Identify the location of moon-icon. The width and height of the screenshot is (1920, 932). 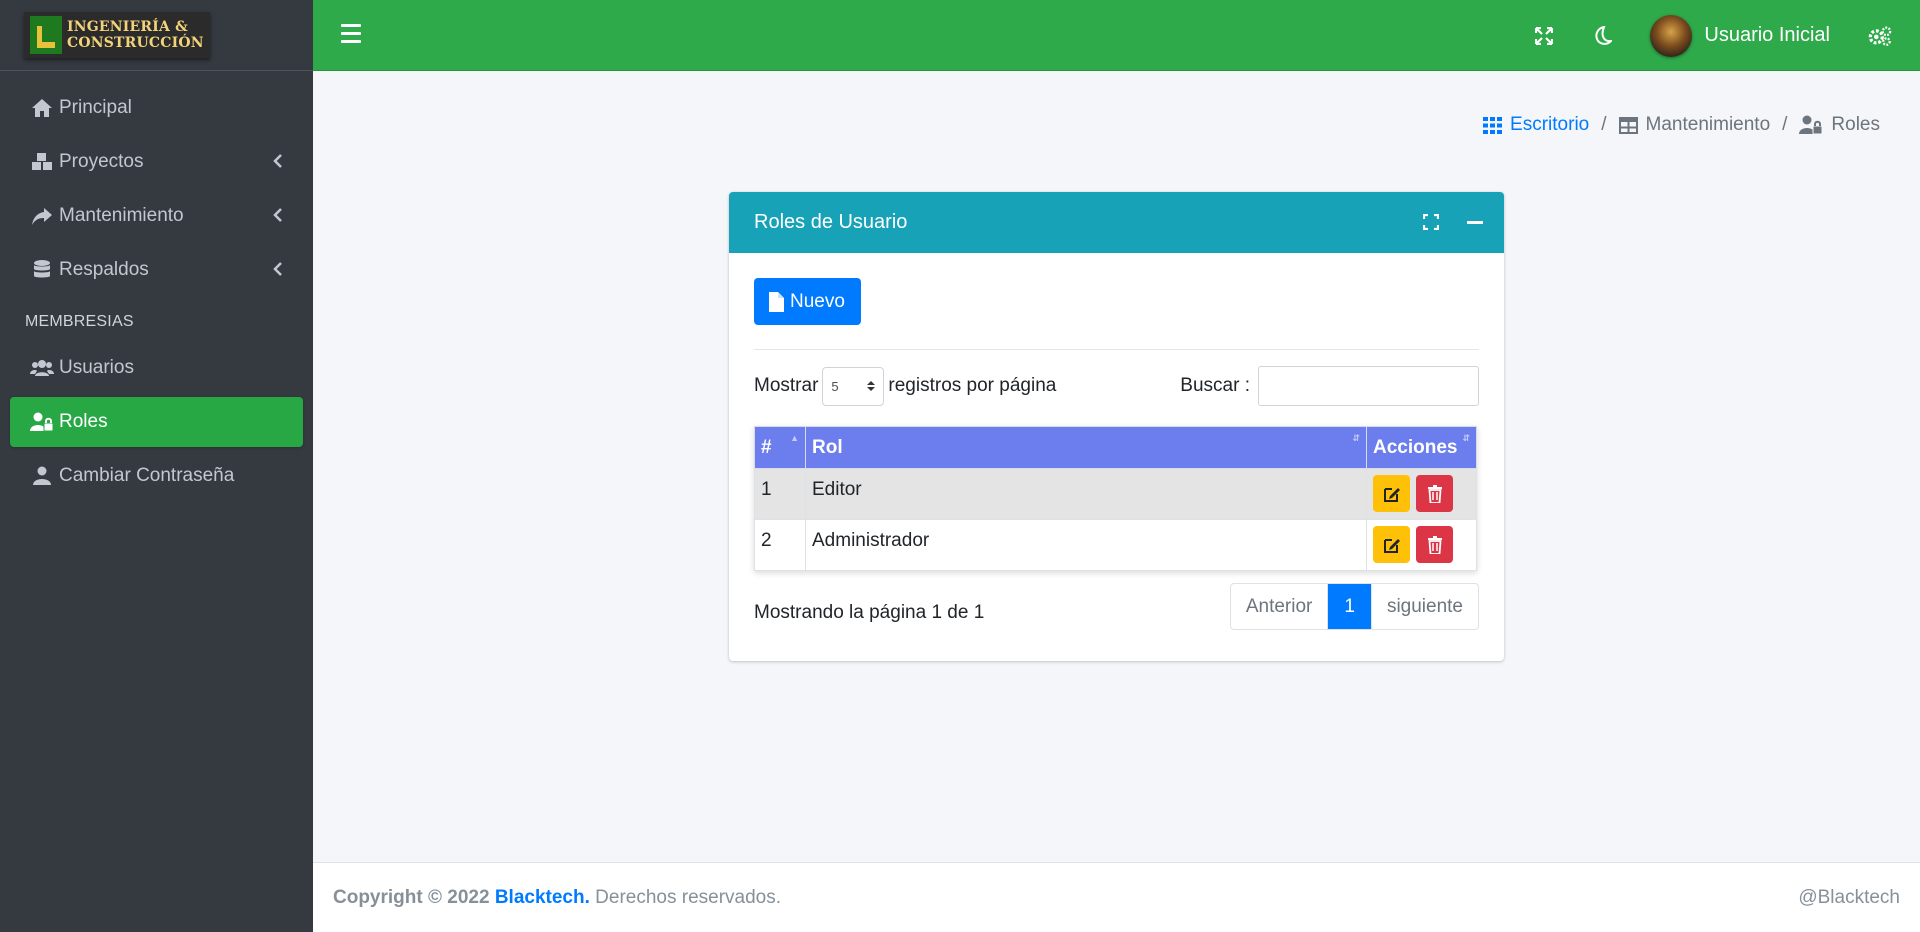
(1602, 36).